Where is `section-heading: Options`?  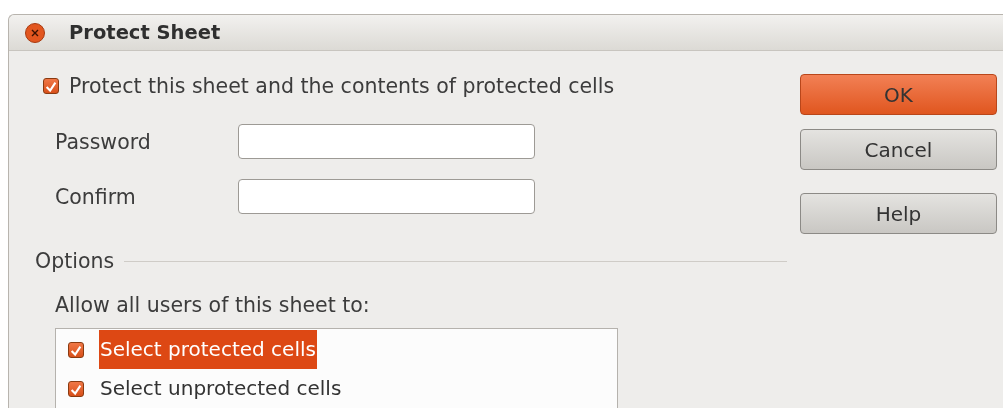
section-heading: Options is located at coordinates (75, 261).